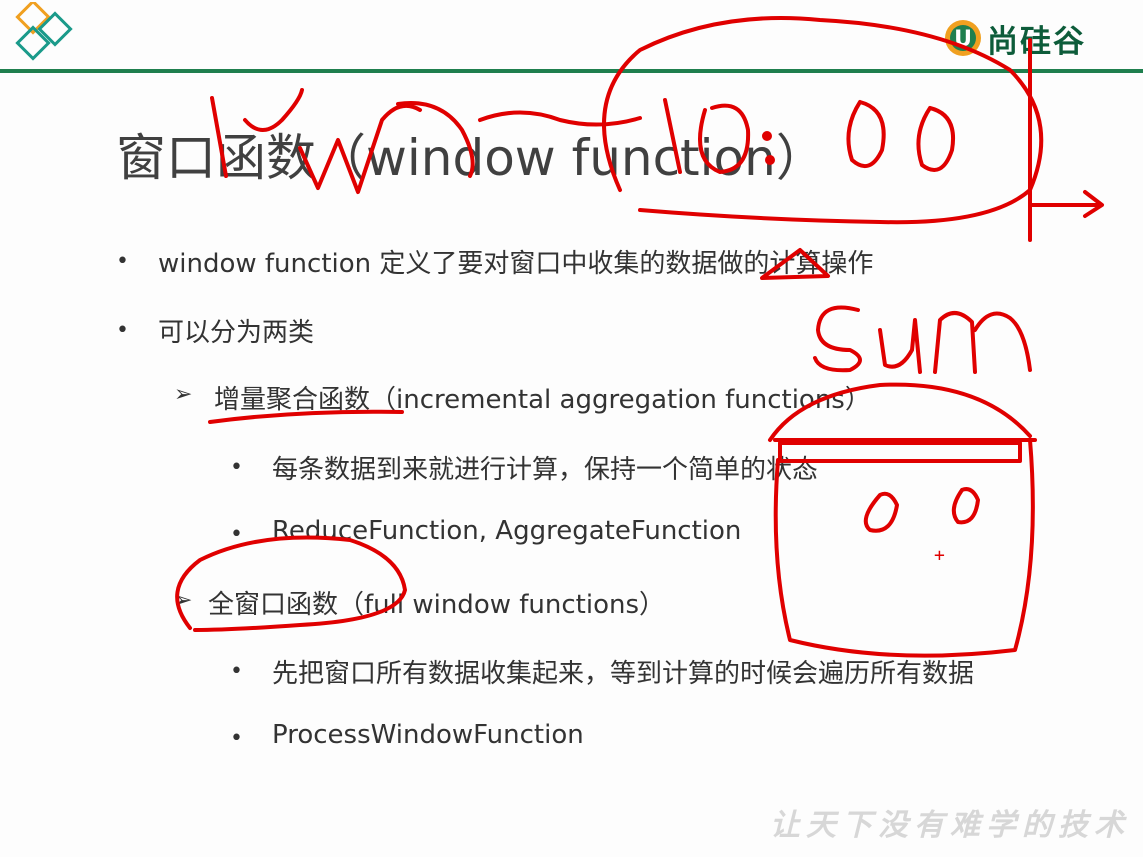  What do you see at coordinates (939, 555) in the screenshot?
I see `cursor-crosshair-icon: +` at bounding box center [939, 555].